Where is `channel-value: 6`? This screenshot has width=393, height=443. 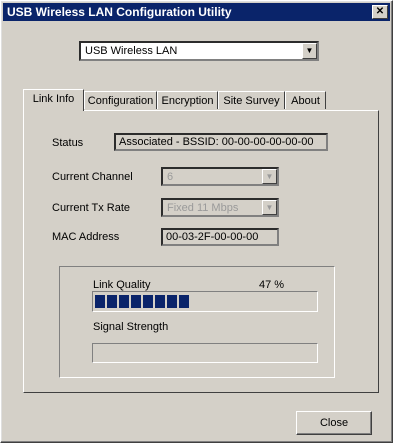
channel-value: 6 is located at coordinates (170, 177).